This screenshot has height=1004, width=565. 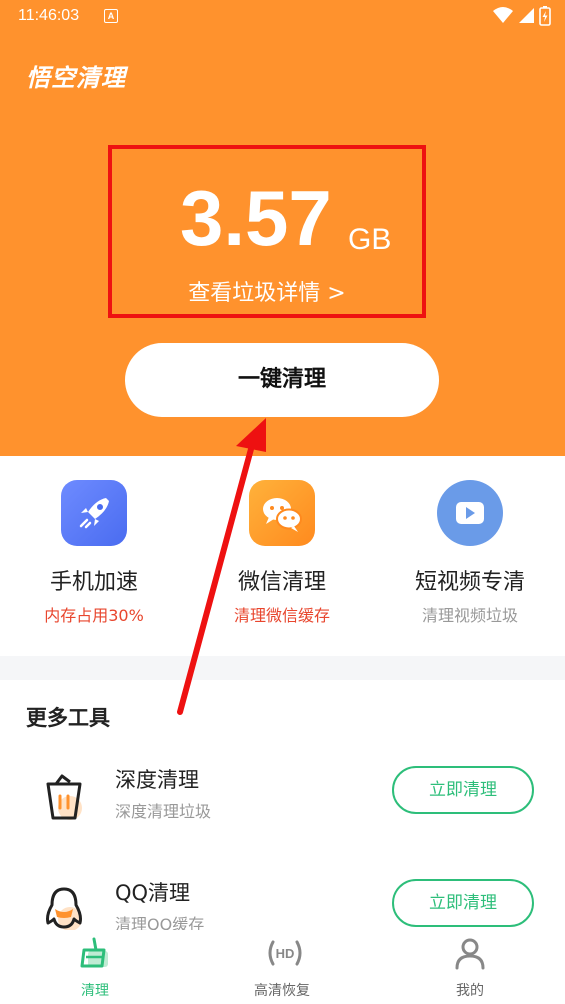 What do you see at coordinates (95, 991) in the screenshot?
I see `nav-label: 清理` at bounding box center [95, 991].